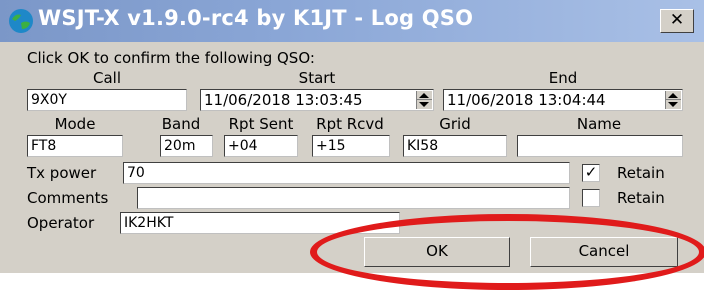  Describe the element at coordinates (526, 100) in the screenshot. I see `end-datetime-value: 11/06/2018 13:04:44` at that location.